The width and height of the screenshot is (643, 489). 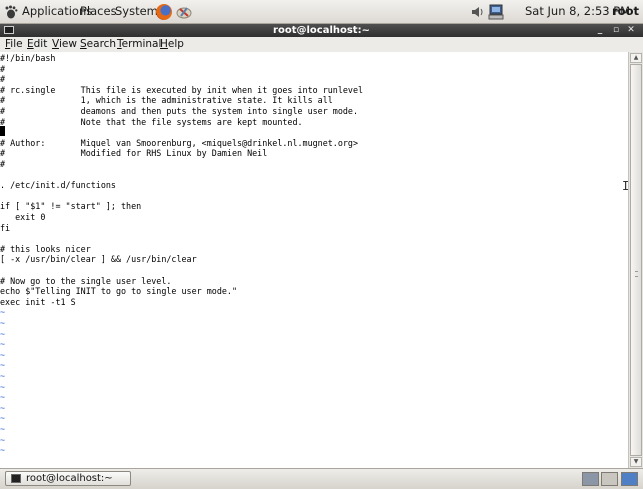 What do you see at coordinates (98, 44) in the screenshot?
I see `menu-search: Search` at bounding box center [98, 44].